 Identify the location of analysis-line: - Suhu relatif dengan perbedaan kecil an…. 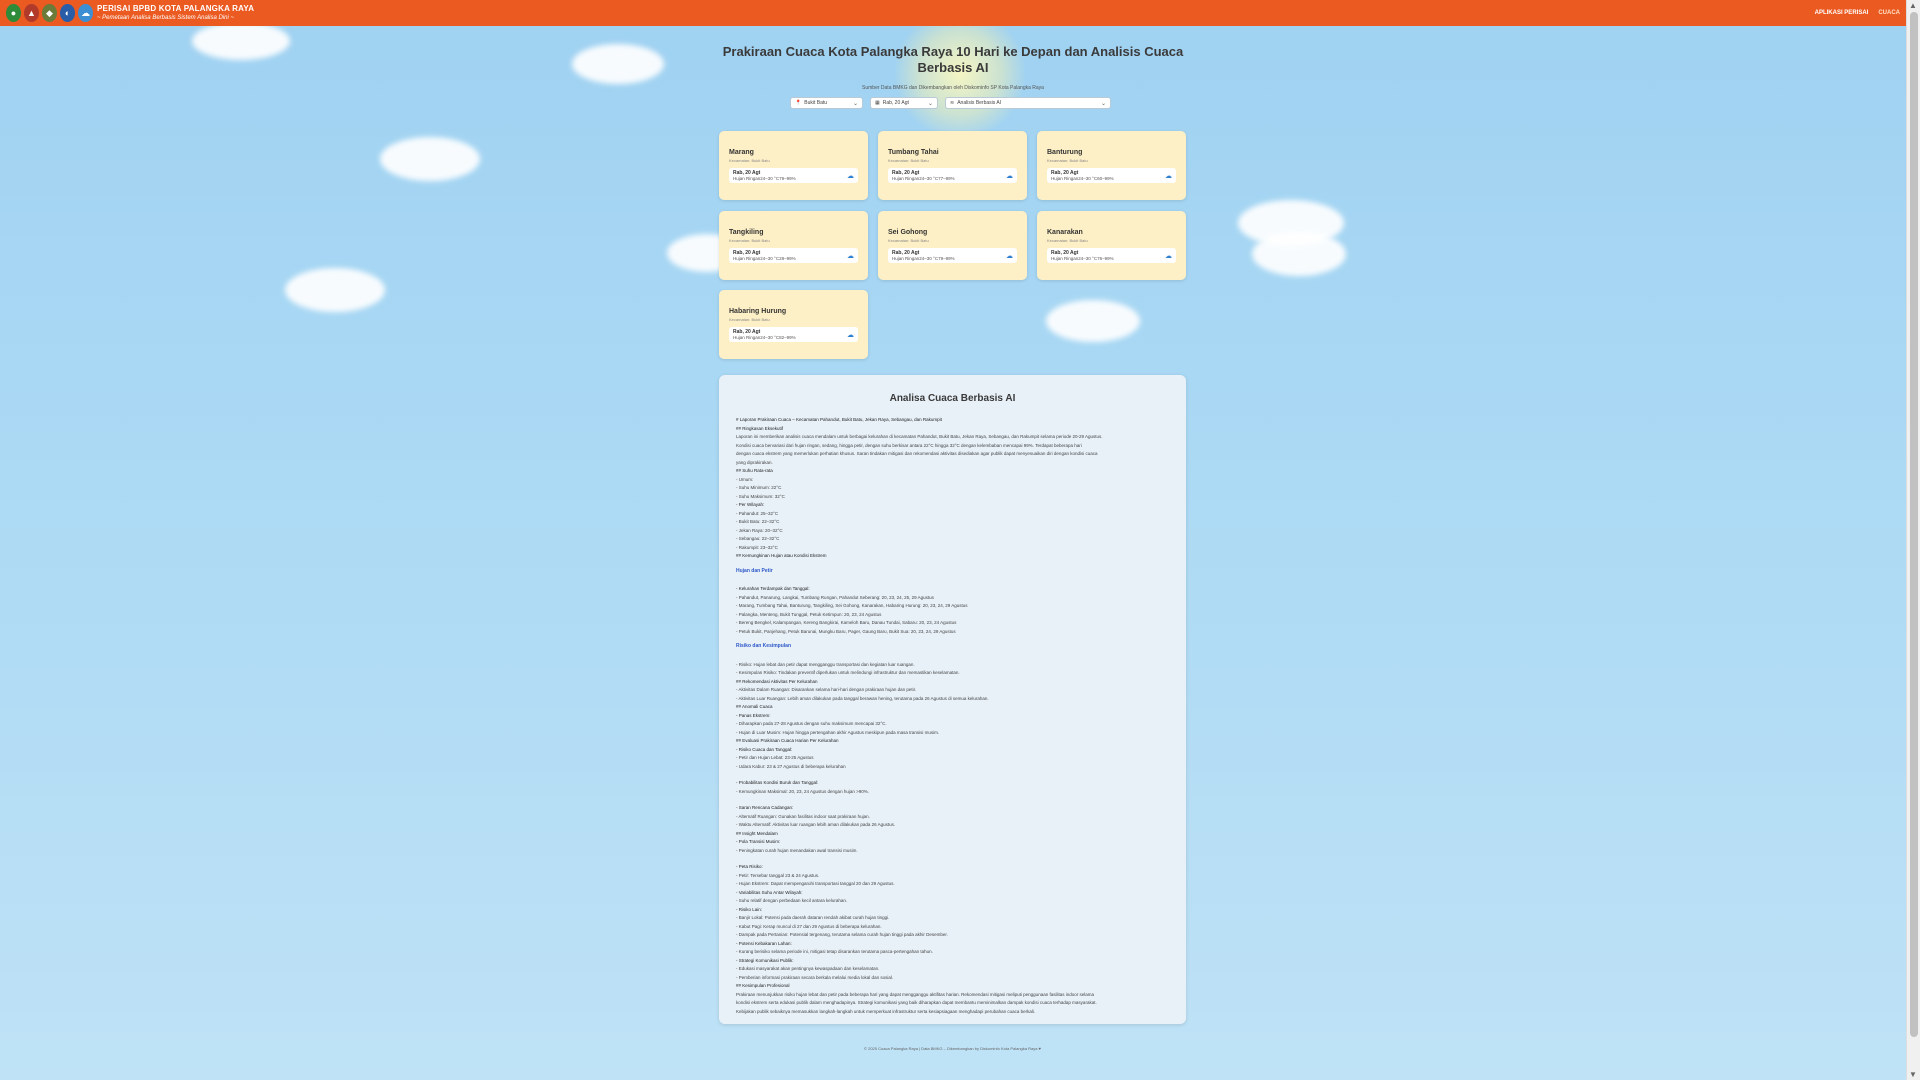
(792, 900).